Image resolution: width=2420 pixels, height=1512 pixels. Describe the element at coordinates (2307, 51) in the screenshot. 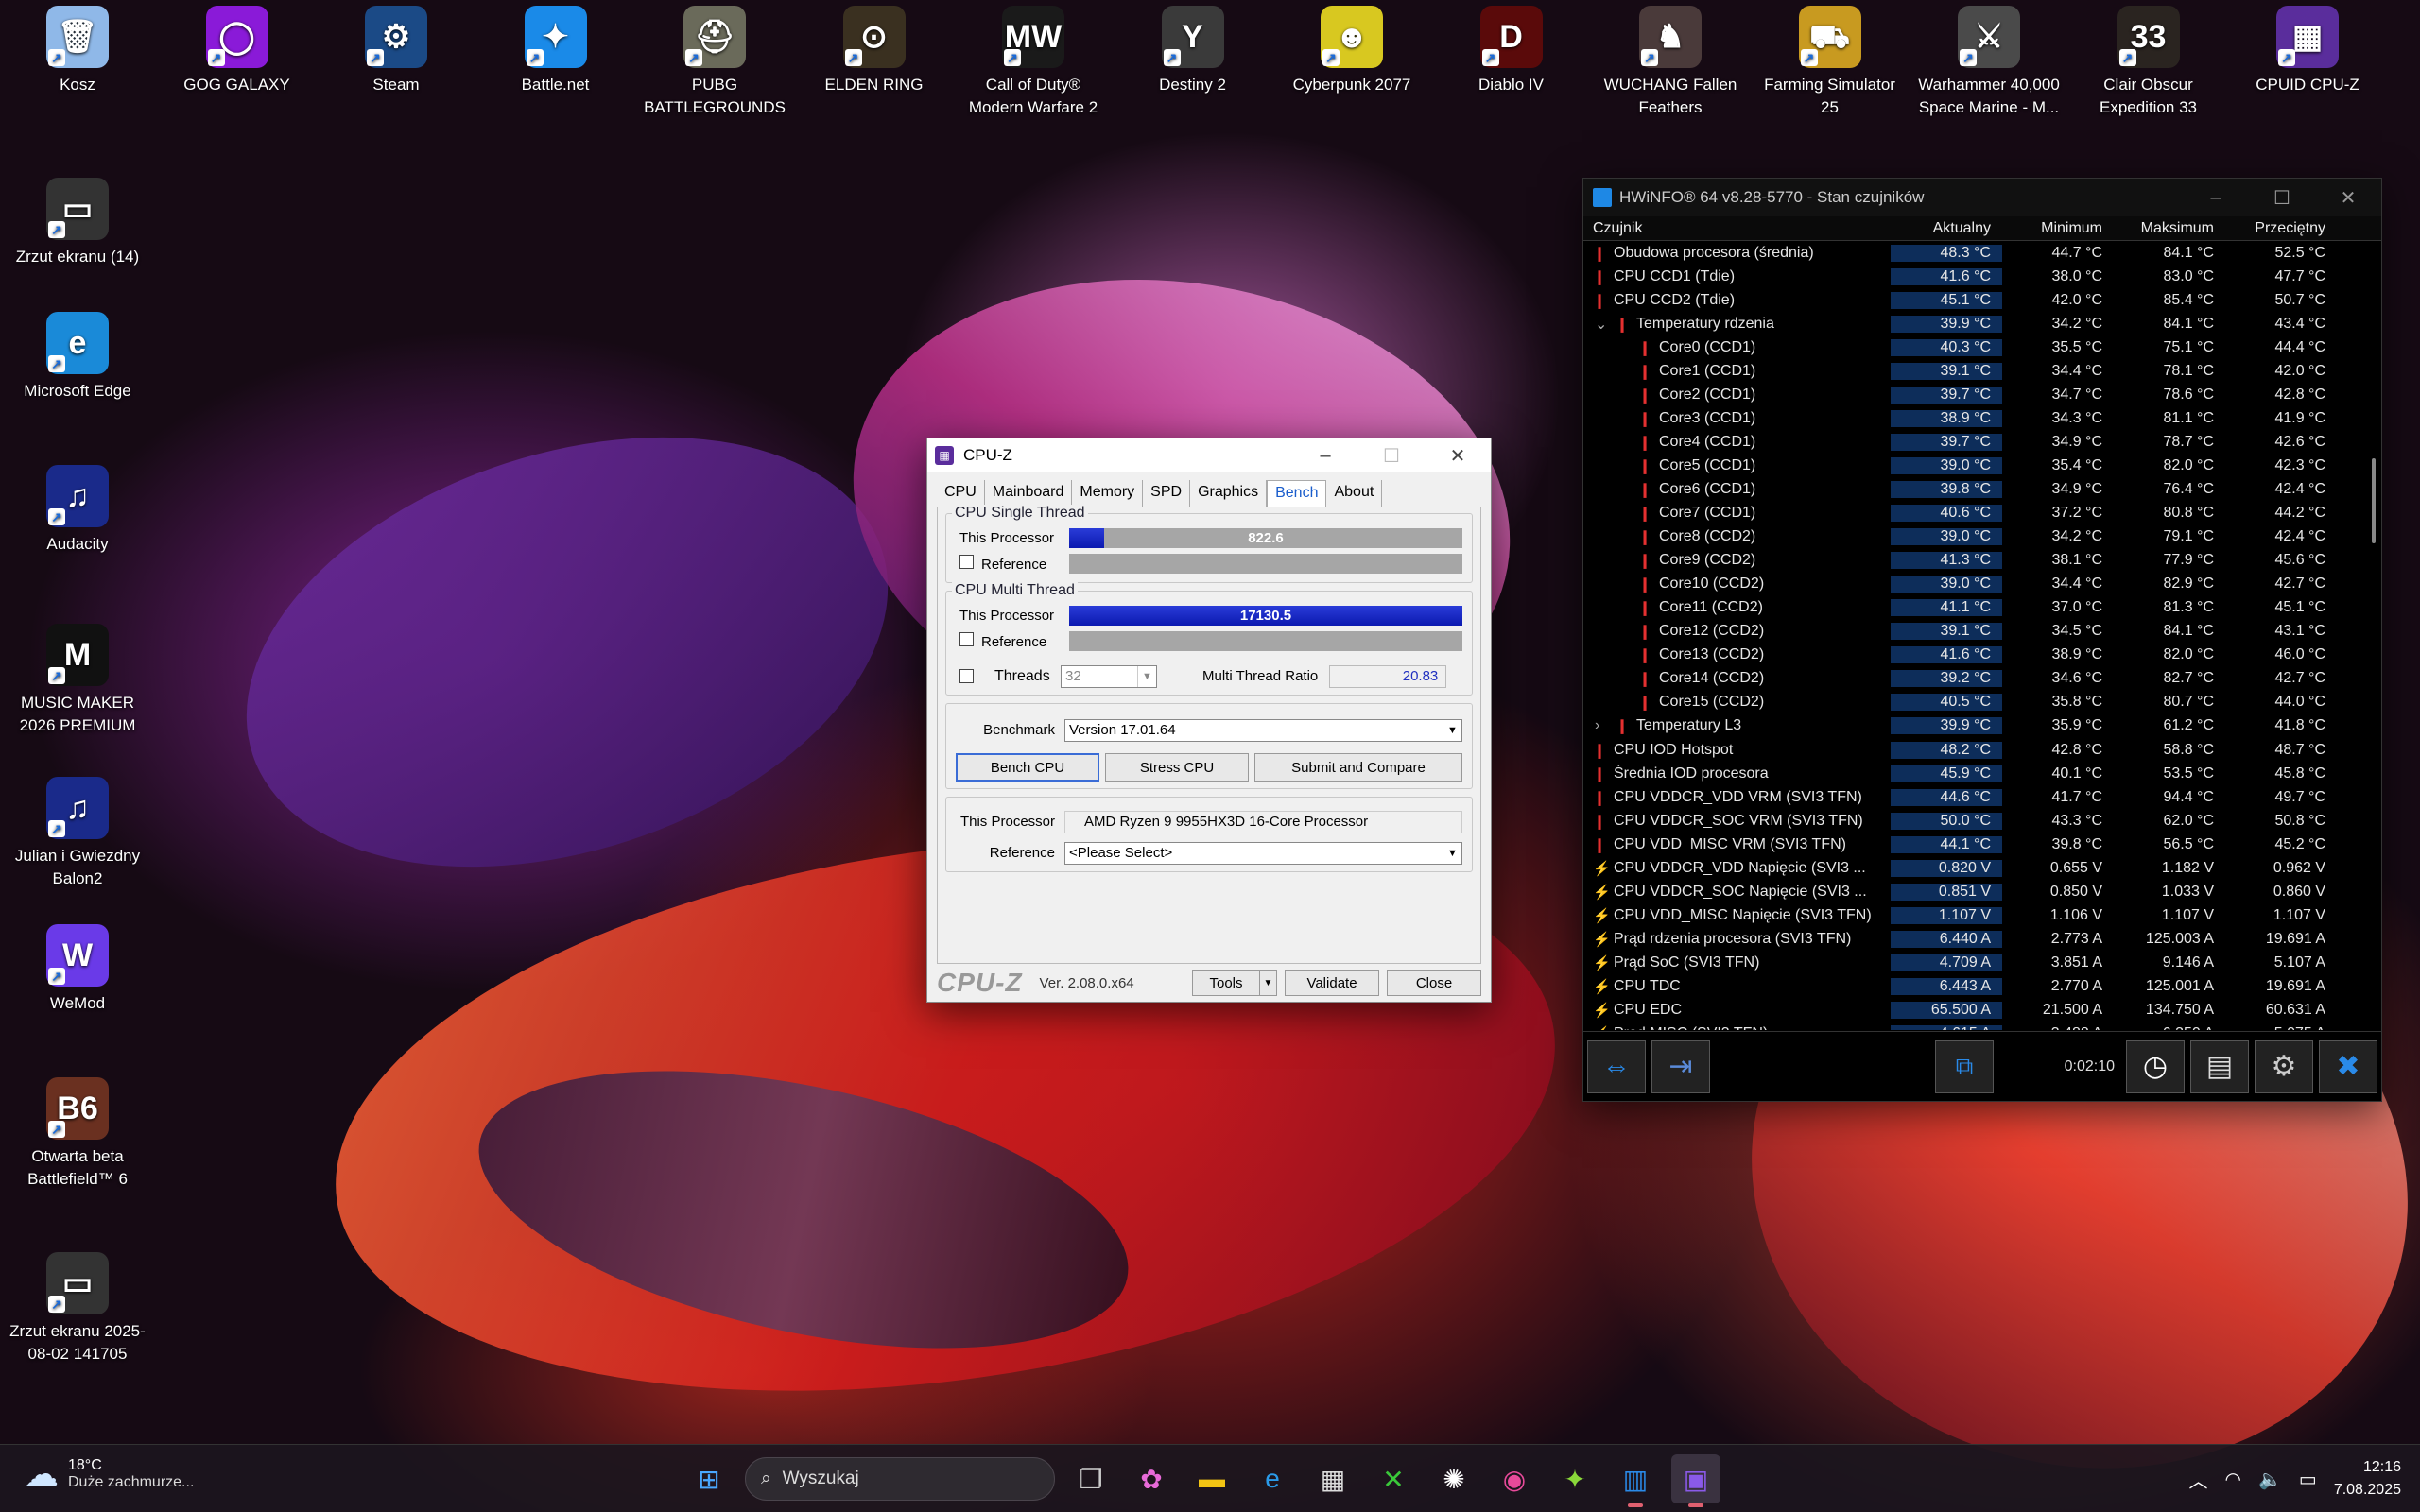

I see `desktop-icon: ▦ ↗ CPUID CPU-Z` at that location.